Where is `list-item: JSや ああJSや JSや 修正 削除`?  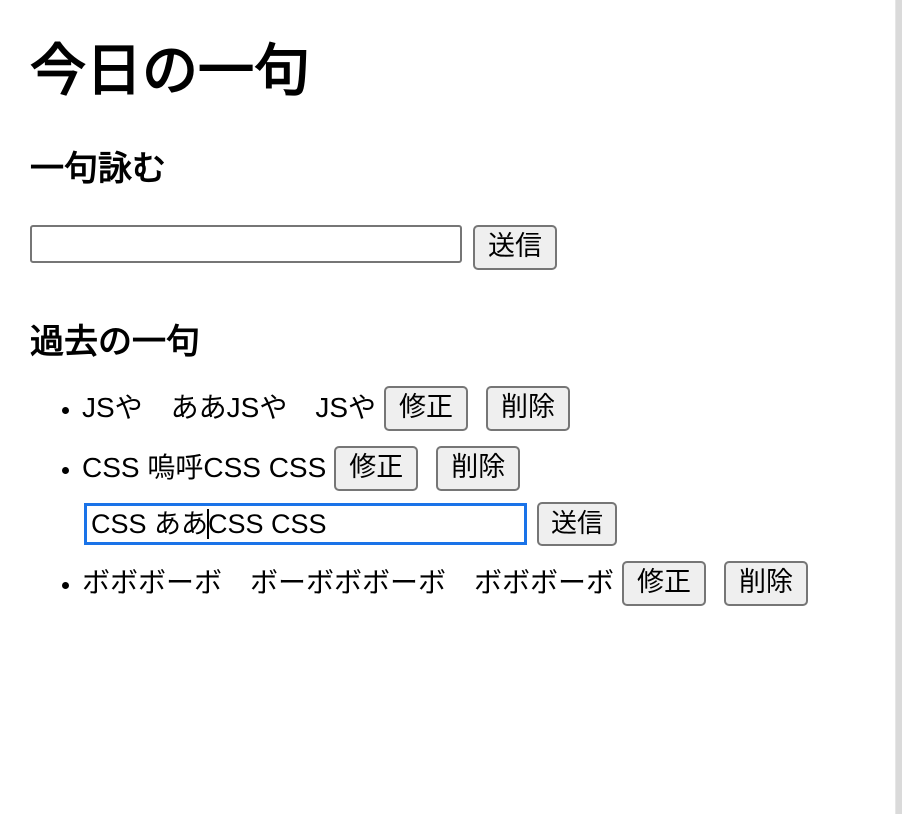 list-item: JSや ああJSや JSや 修正 削除 is located at coordinates (484, 408).